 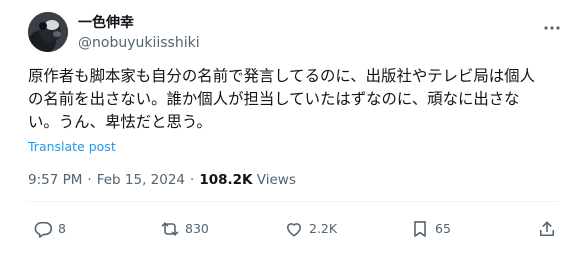 I want to click on reply-count: 8, so click(x=62, y=228).